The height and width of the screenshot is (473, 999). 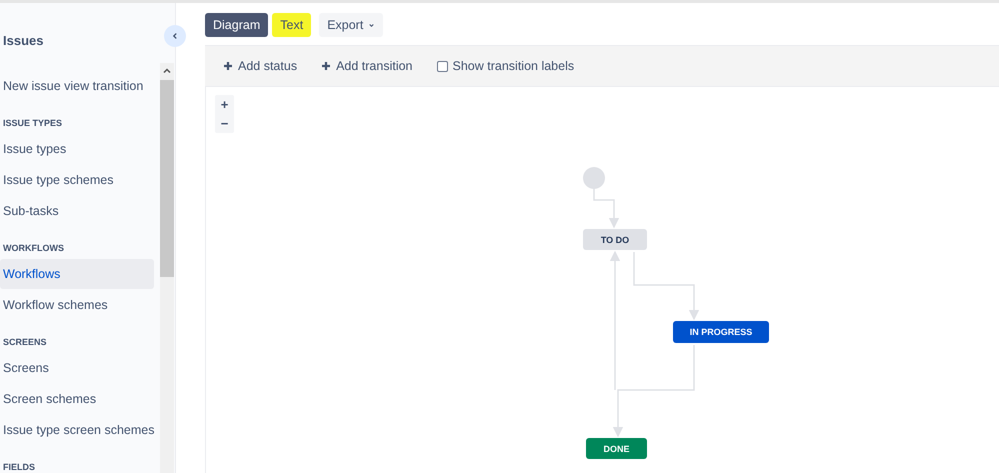 I want to click on view-tab: Text, so click(x=292, y=25).